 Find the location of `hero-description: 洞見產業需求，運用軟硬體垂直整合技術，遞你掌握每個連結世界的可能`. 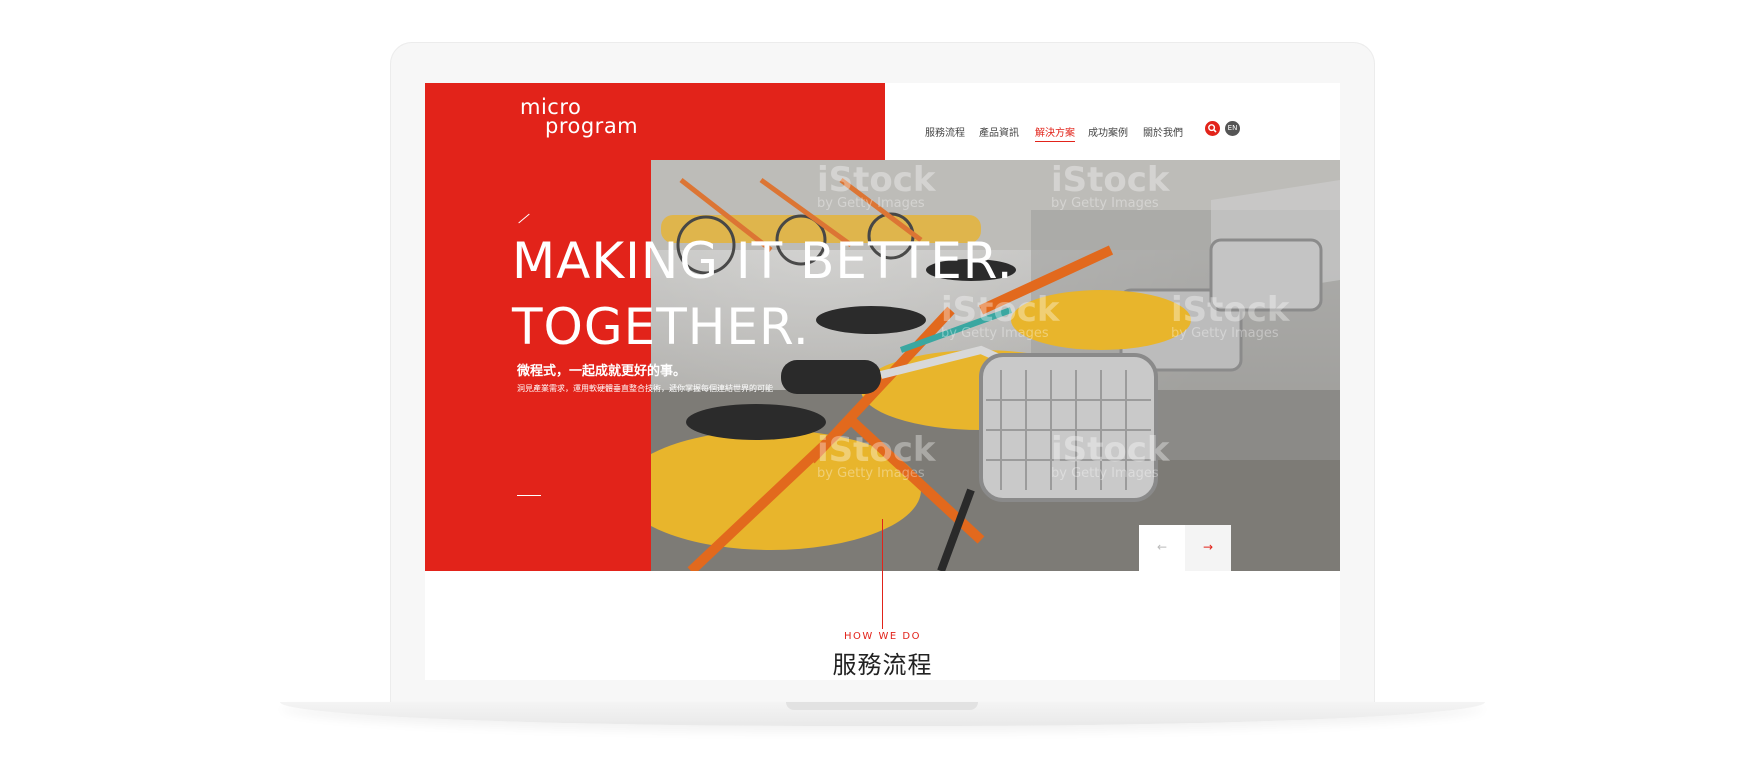

hero-description: 洞見產業需求，運用軟硬體垂直整合技術，遞你掌握每個連結世界的可能 is located at coordinates (645, 388).